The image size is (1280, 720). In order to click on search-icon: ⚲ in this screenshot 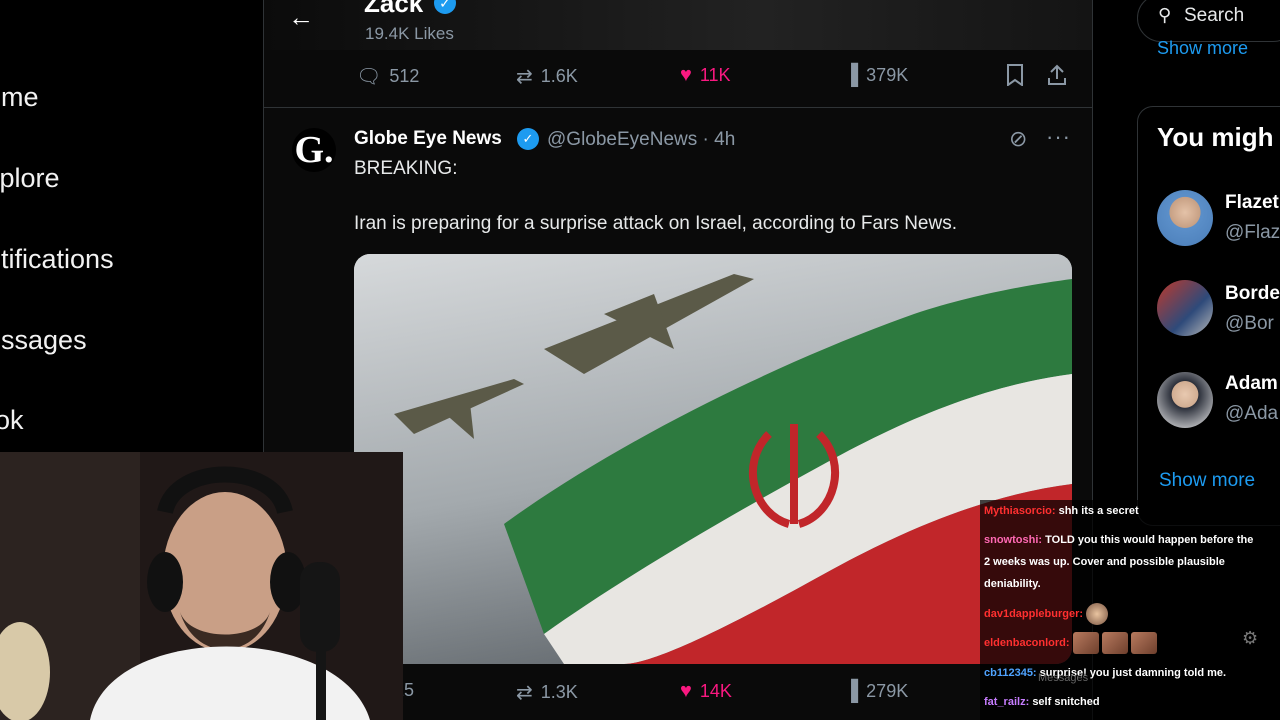, I will do `click(1165, 15)`.